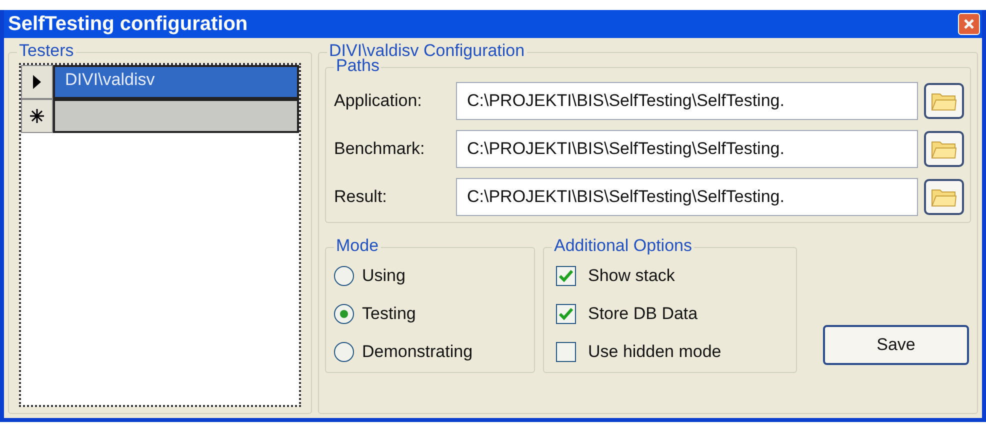  I want to click on close-icon, so click(969, 24).